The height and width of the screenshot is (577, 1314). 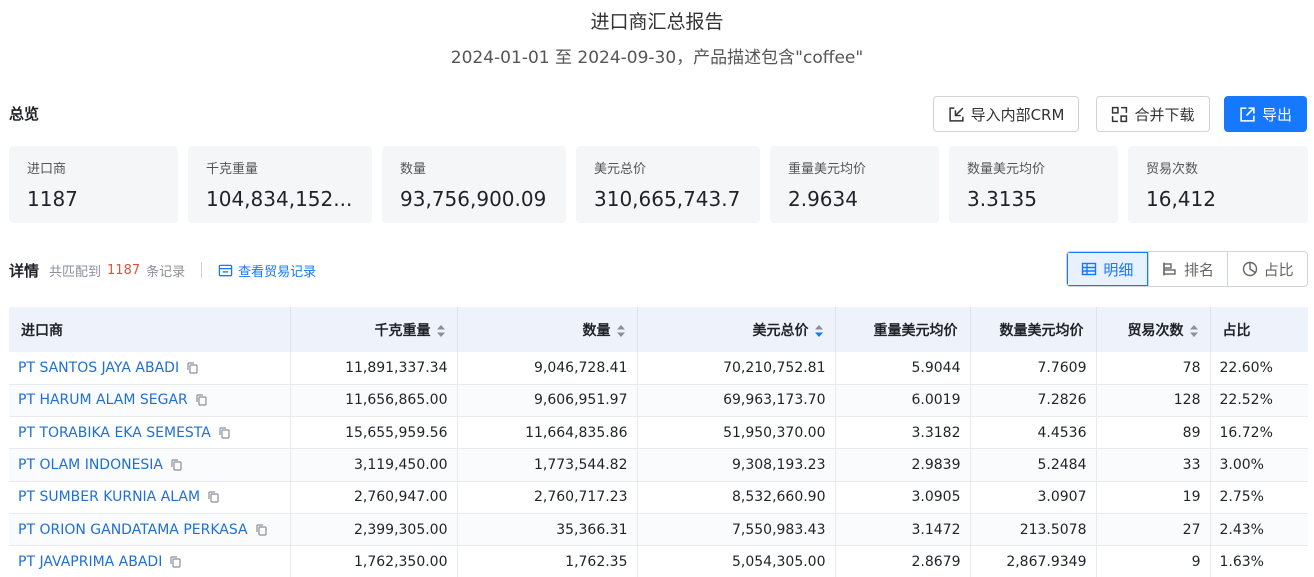 I want to click on view-switcher: 明细 排名 占比, so click(x=1187, y=269).